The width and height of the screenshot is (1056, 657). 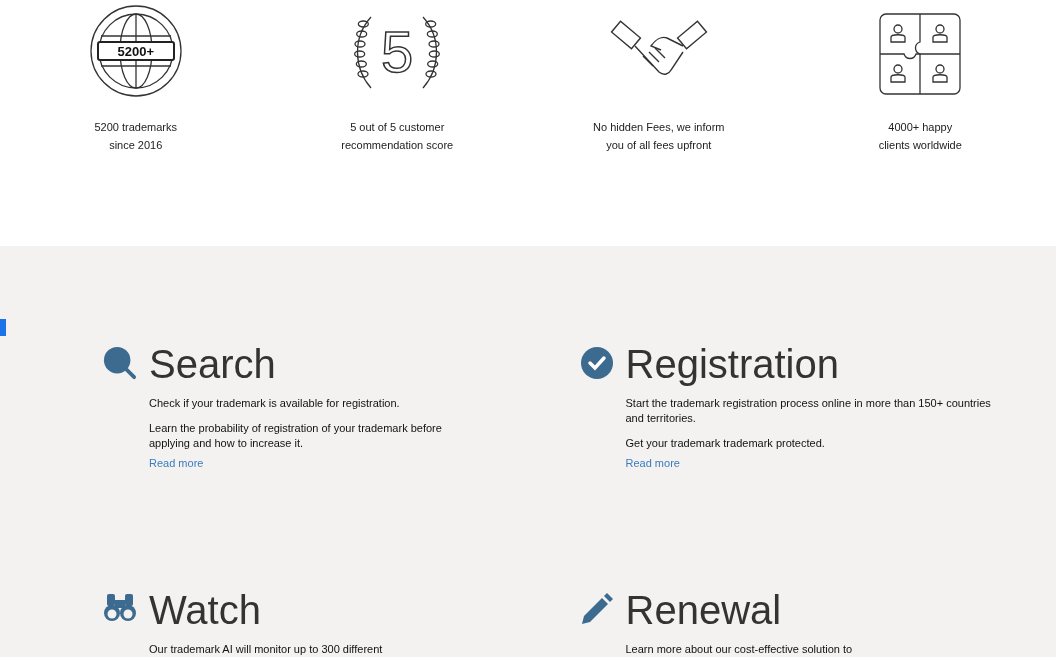 What do you see at coordinates (596, 363) in the screenshot?
I see `check-circle-icon` at bounding box center [596, 363].